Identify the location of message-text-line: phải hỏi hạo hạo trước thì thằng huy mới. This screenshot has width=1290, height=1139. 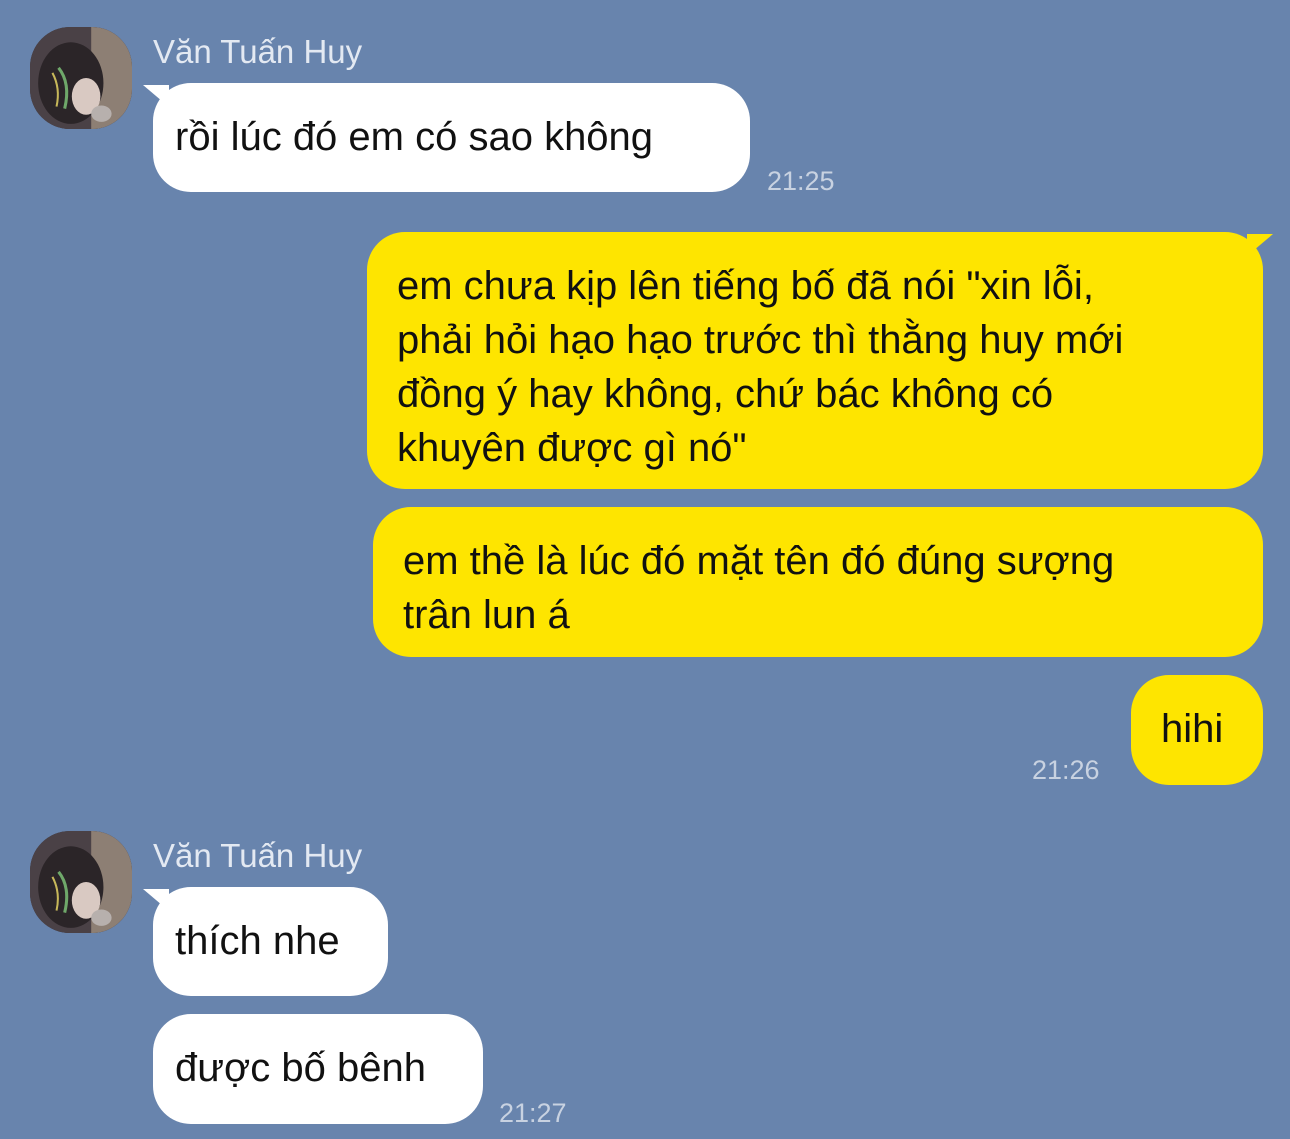
(760, 340).